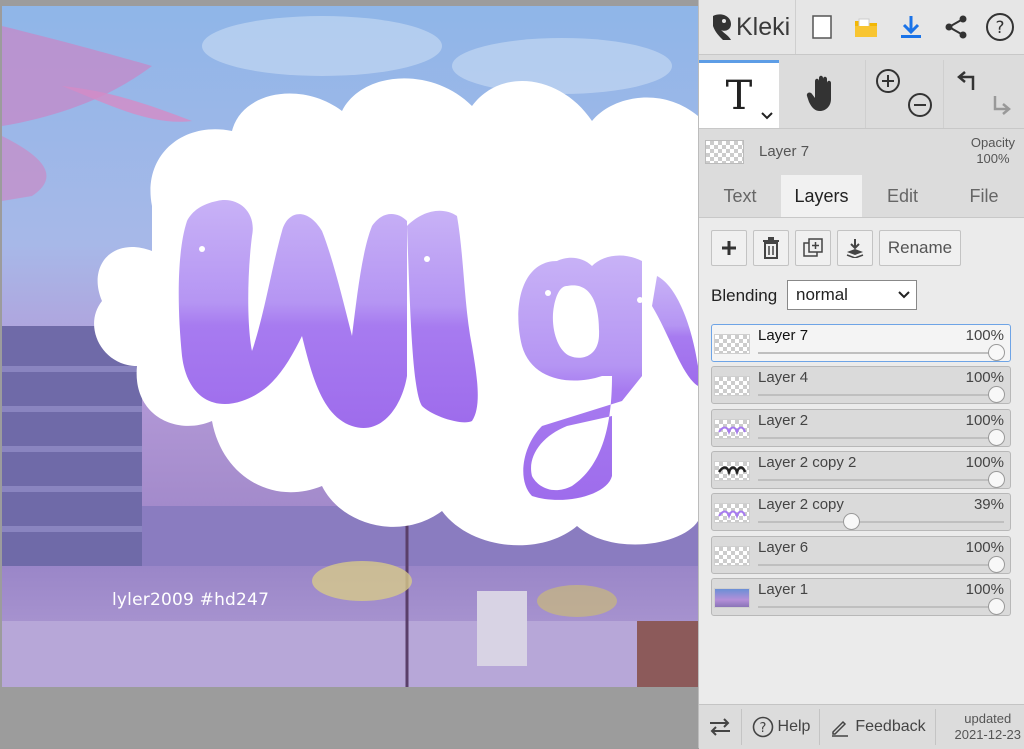  I want to click on layer-name: Layer 4, so click(783, 378).